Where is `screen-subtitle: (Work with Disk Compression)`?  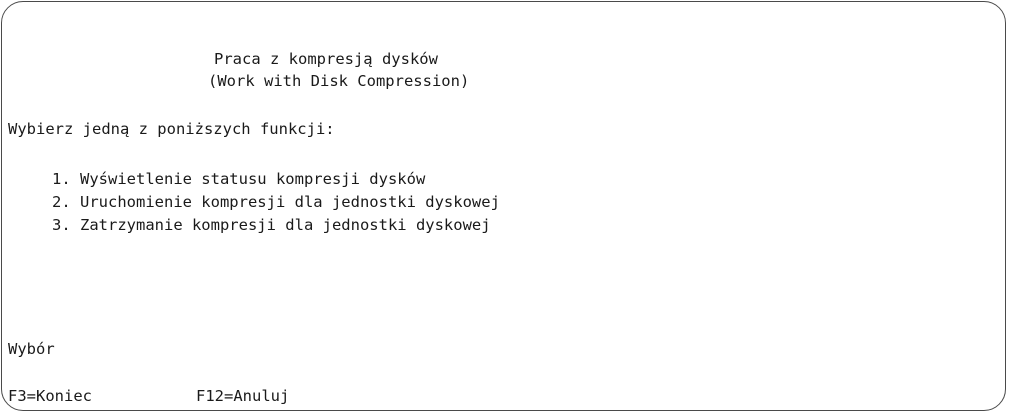 screen-subtitle: (Work with Disk Compression) is located at coordinates (339, 81).